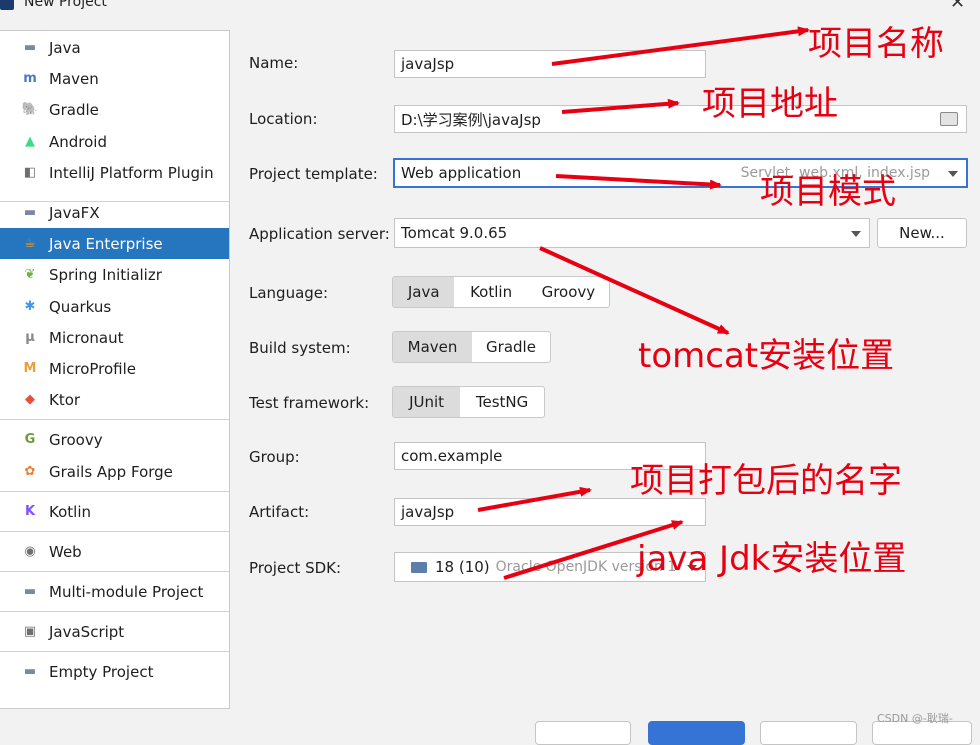 The width and height of the screenshot is (980, 745). I want to click on location-input: D:\学习案例\javaJsp, so click(680, 119).